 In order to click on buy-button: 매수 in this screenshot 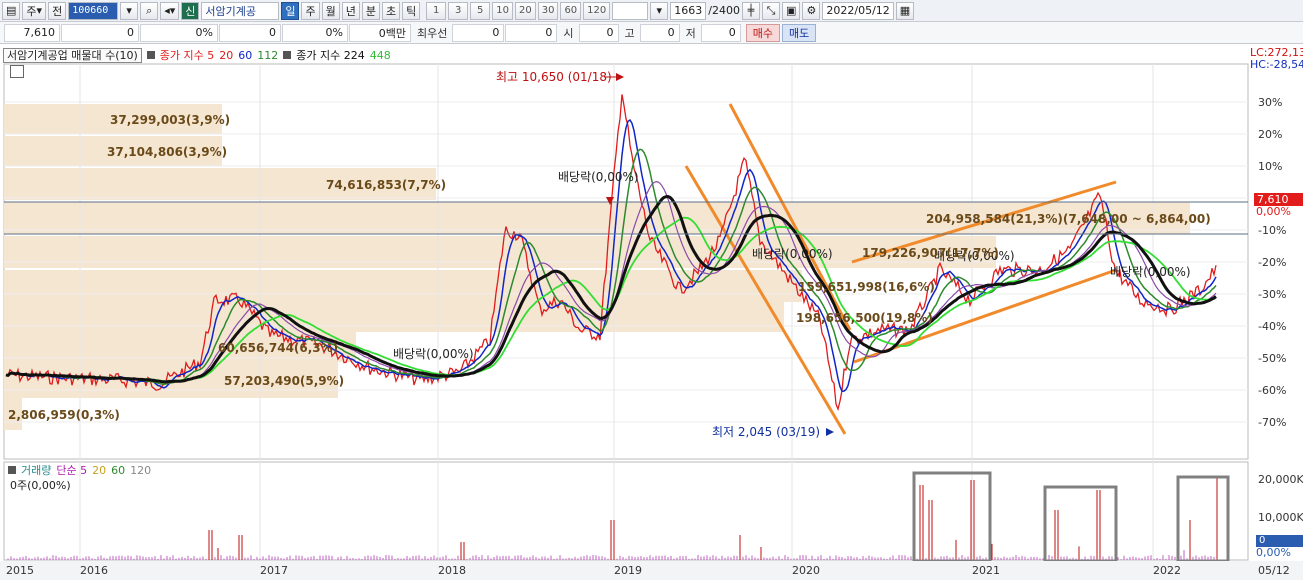, I will do `click(762, 32)`.